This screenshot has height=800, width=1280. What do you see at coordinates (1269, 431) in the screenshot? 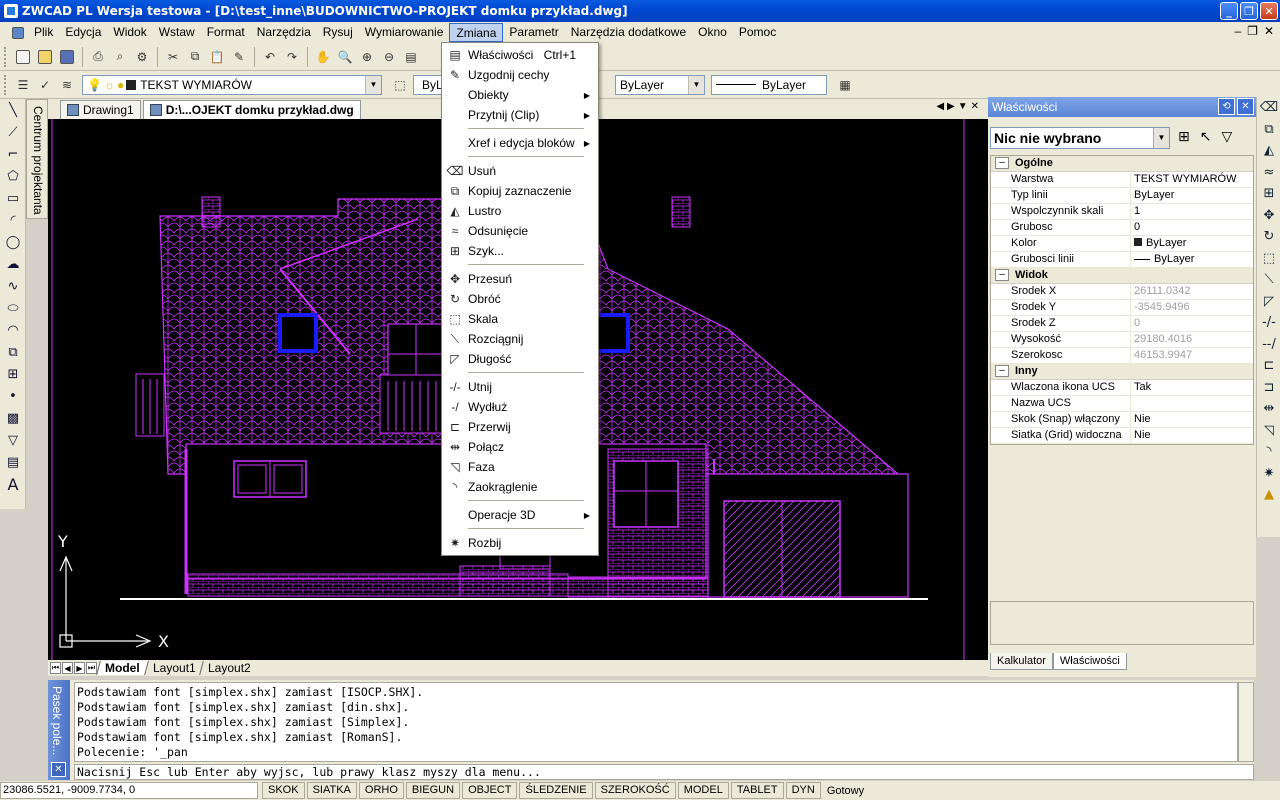
I see `chamfer-icon: ◹` at bounding box center [1269, 431].